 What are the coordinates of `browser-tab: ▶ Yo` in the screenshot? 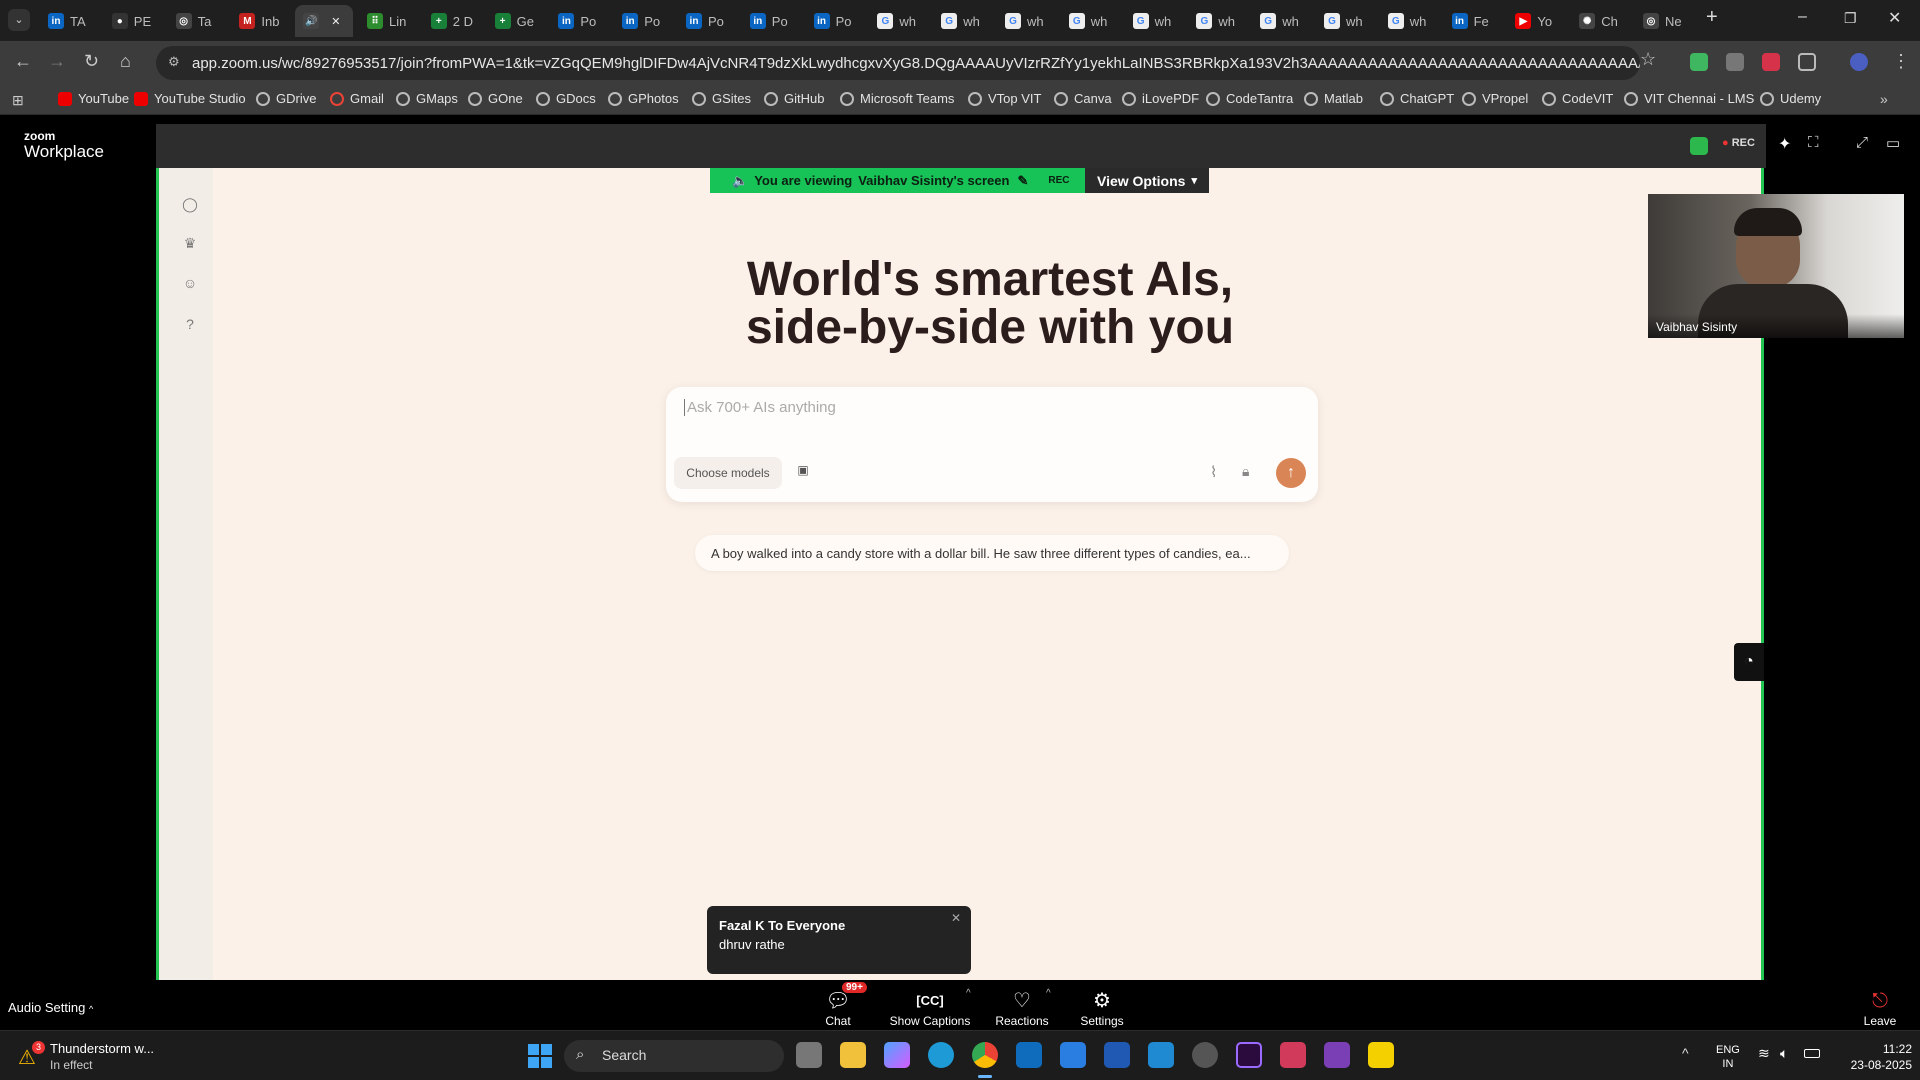 It's located at (1536, 21).